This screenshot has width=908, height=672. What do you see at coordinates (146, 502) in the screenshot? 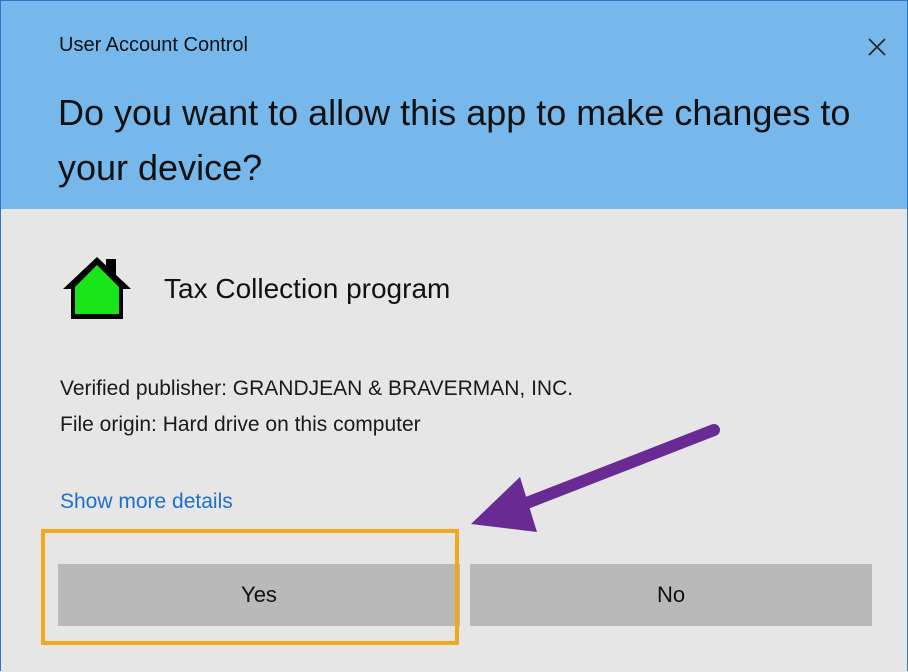
I see `show-more-details-link: Show more details` at bounding box center [146, 502].